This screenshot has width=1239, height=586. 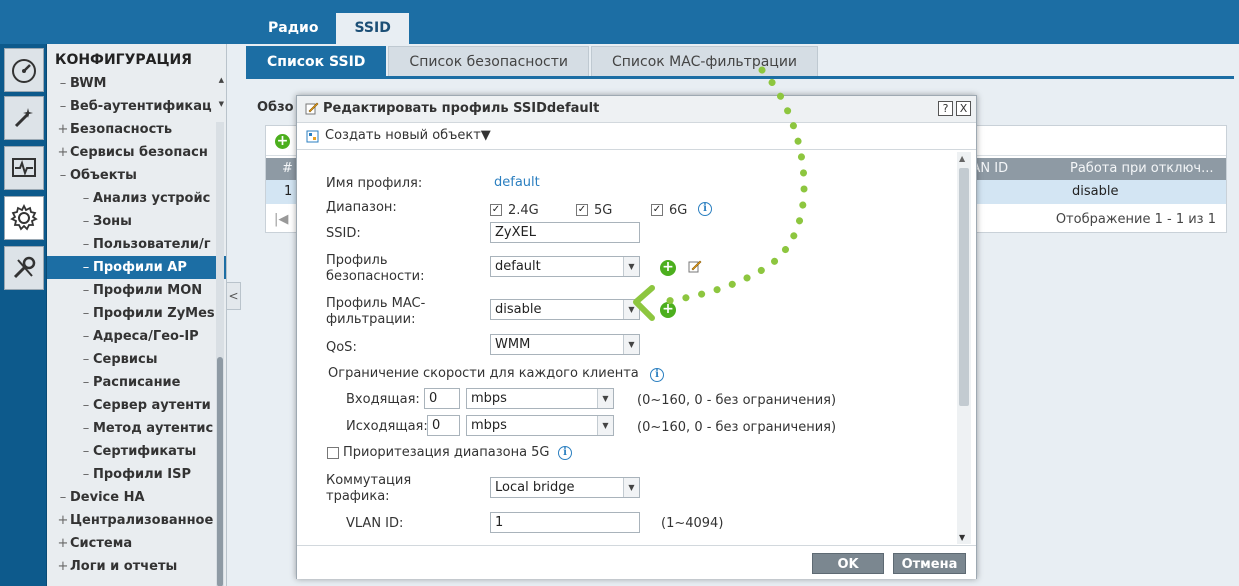 What do you see at coordinates (24, 218) in the screenshot?
I see `configuration-button` at bounding box center [24, 218].